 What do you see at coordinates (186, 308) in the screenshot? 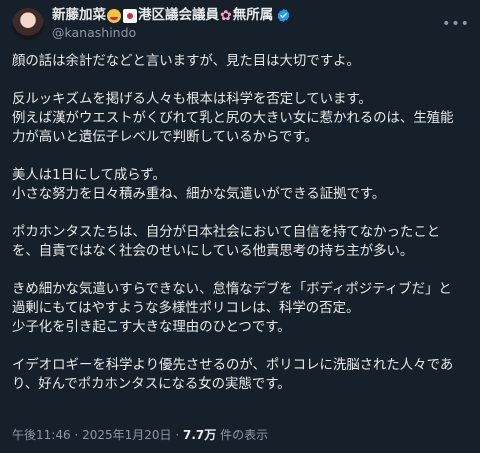
I see `tweet-line: 過剰にもてはやすような多様性ポリコレは、科学の否定。` at bounding box center [186, 308].